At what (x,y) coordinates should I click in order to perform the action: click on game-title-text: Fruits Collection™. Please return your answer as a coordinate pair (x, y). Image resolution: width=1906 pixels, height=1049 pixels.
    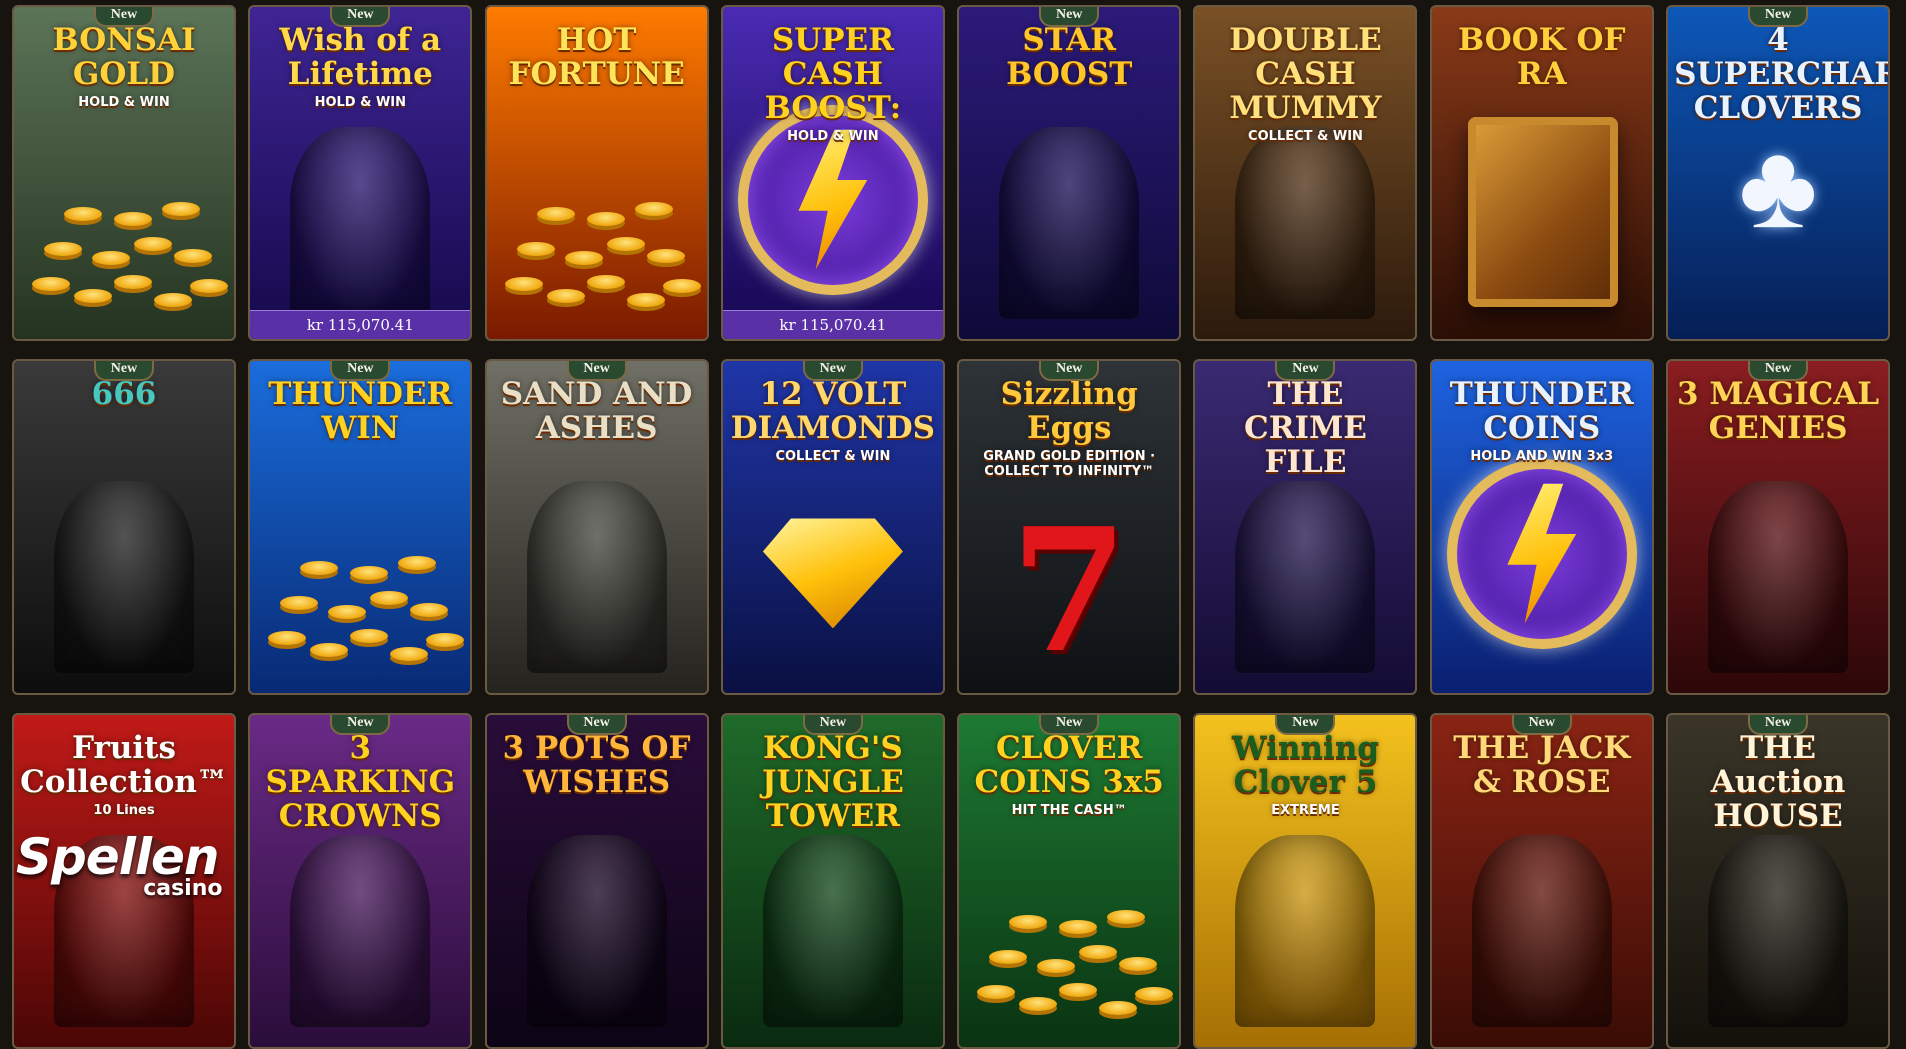
    Looking at the image, I should click on (124, 765).